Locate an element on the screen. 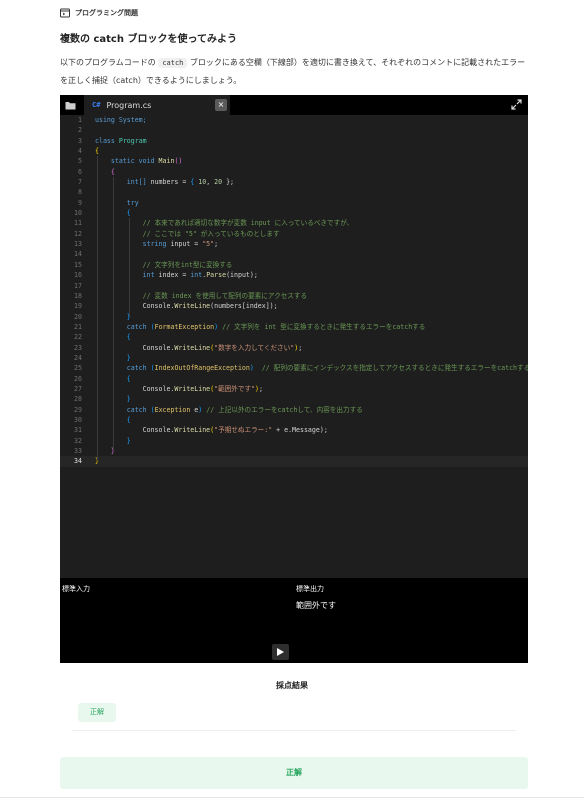 This screenshot has height=800, width=584. editor-tabbar: C# Program.cs × is located at coordinates (294, 105).